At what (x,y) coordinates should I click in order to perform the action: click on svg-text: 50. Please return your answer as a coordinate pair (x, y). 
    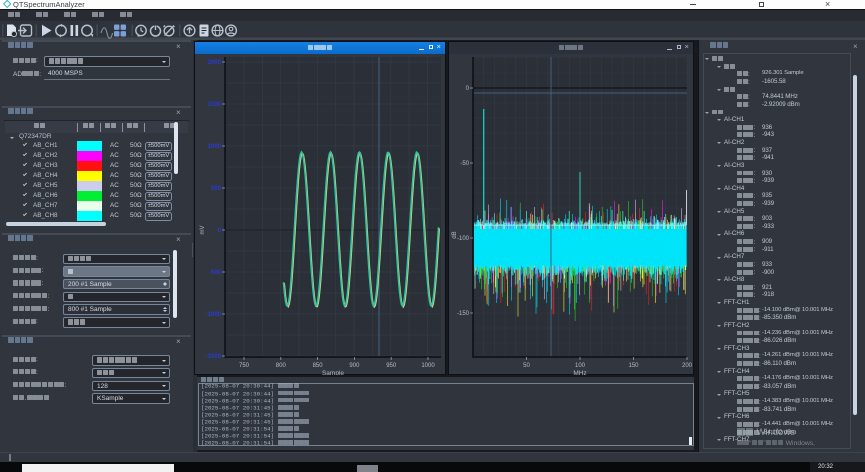
    Looking at the image, I should click on (526, 366).